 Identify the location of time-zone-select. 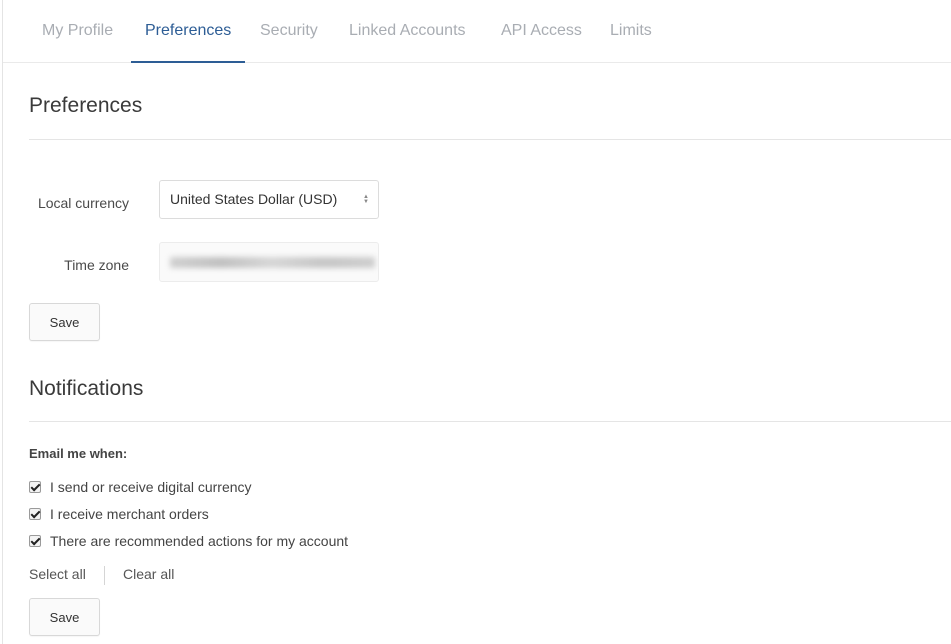
(269, 262).